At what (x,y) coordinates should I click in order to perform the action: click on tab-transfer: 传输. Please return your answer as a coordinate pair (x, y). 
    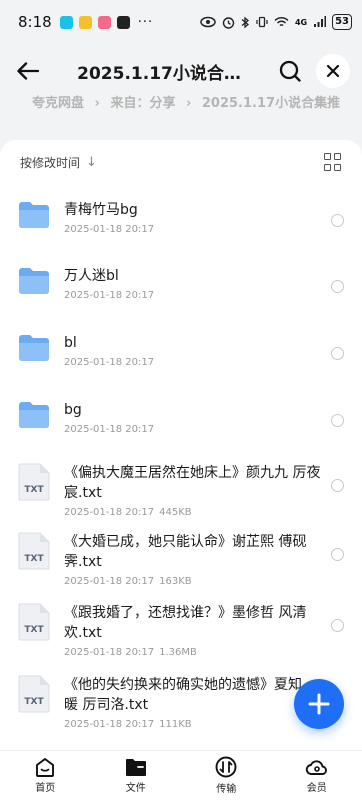
    Looking at the image, I should click on (226, 775).